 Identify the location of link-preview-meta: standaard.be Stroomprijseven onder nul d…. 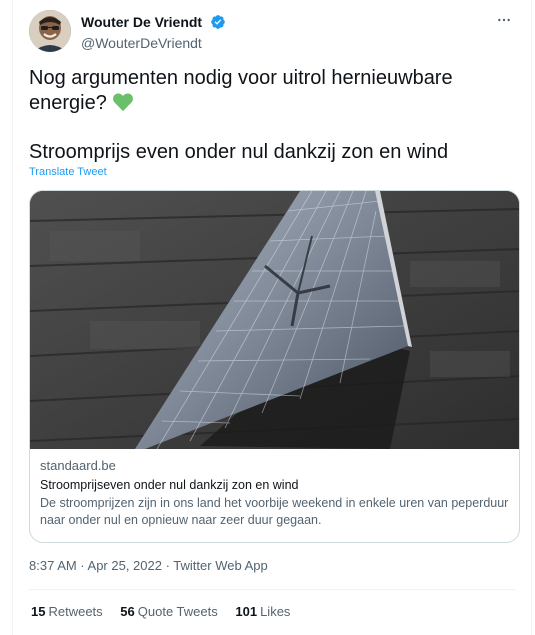
(274, 493).